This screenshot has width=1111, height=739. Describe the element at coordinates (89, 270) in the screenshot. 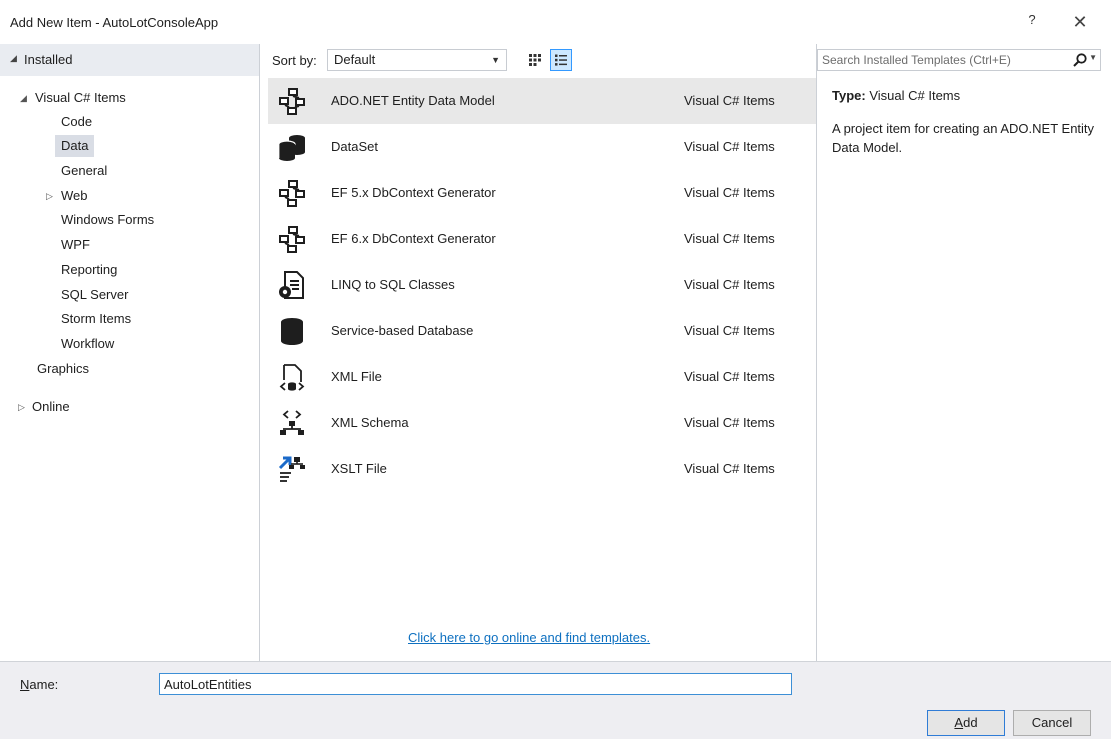

I see `tree-item-reporting: Reporting` at that location.